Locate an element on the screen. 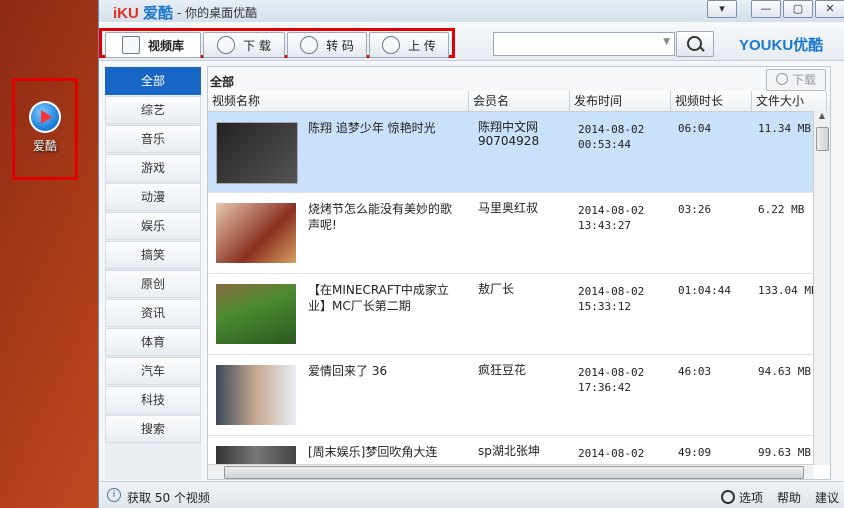 The image size is (844, 508). video-size: 11.34 MB is located at coordinates (784, 128).